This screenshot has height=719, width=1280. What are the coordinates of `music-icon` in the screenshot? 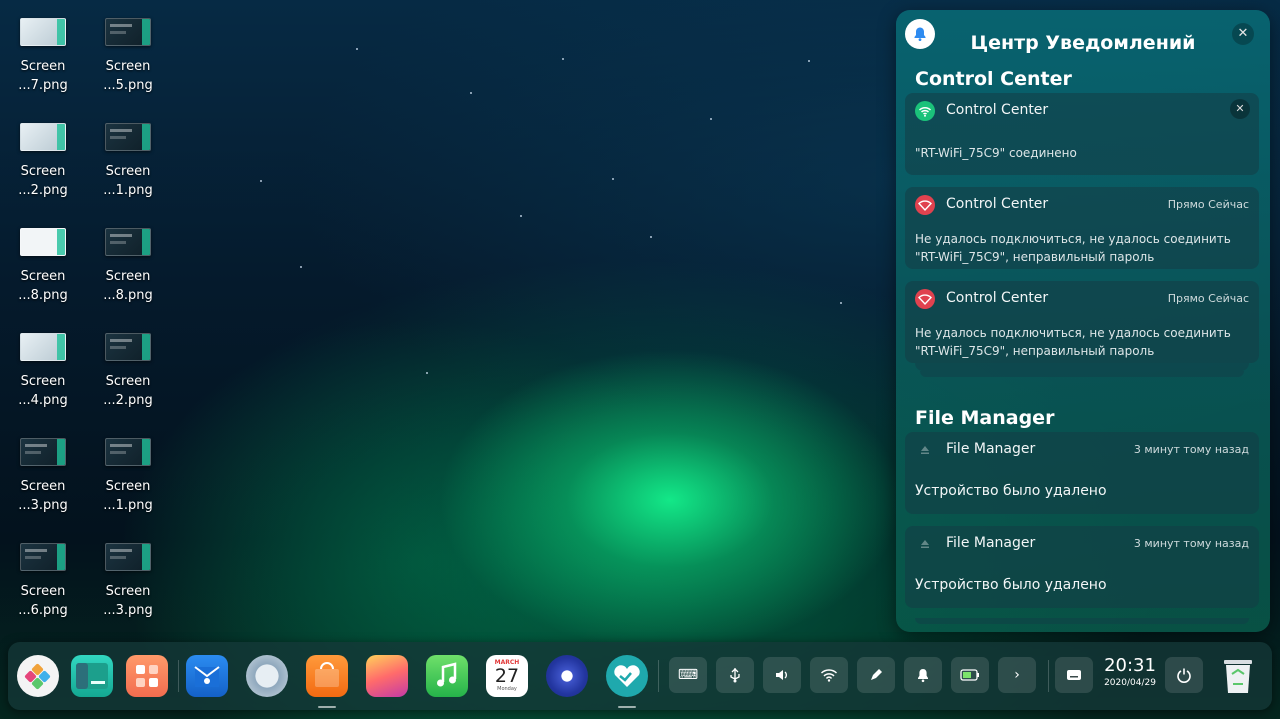 It's located at (447, 676).